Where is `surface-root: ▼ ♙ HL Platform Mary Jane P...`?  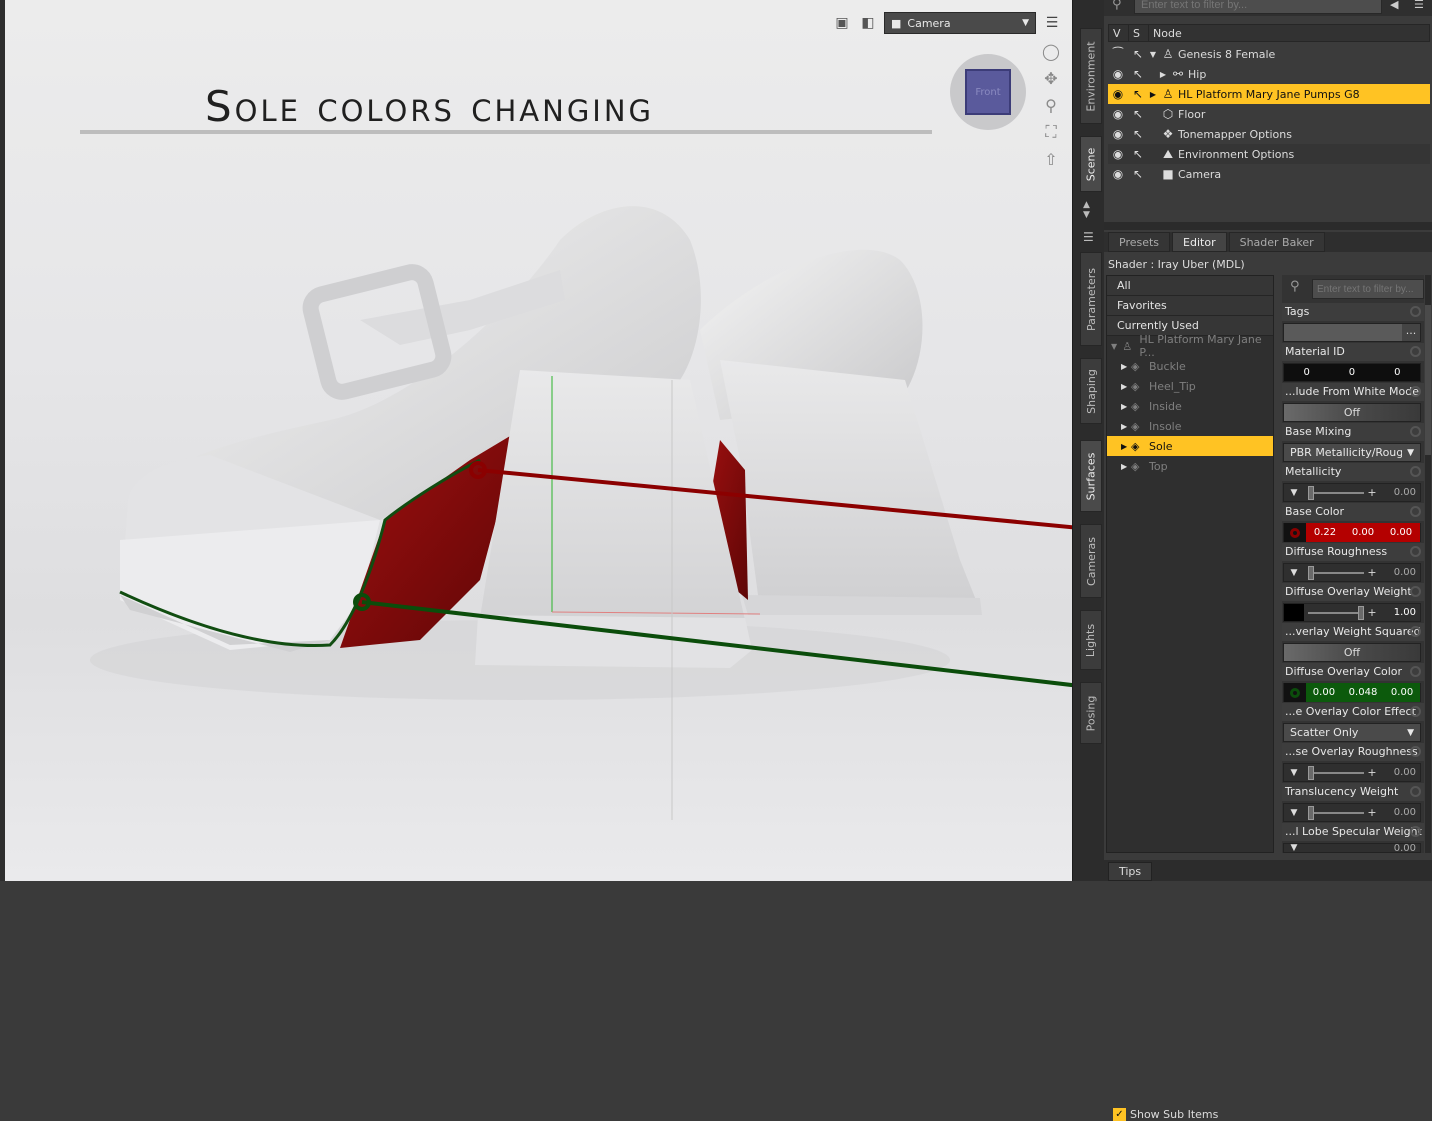 surface-root: ▼ ♙ HL Platform Mary Jane P... is located at coordinates (1190, 346).